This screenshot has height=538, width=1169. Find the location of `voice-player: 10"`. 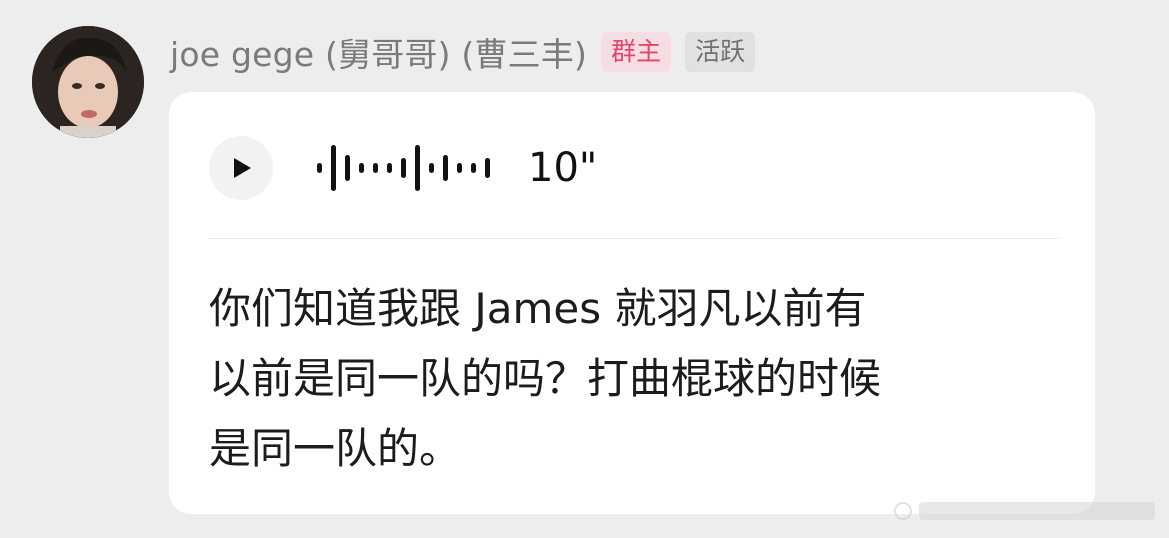

voice-player: 10" is located at coordinates (403, 168).